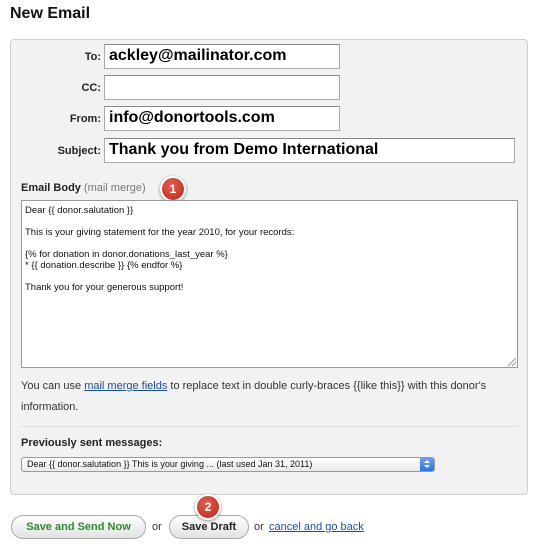  I want to click on select-arrows-icon, so click(427, 464).